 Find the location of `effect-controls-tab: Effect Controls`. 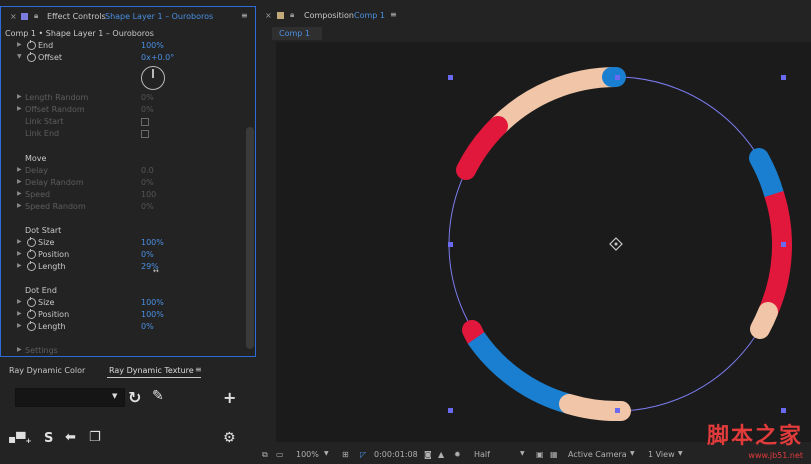

effect-controls-tab: Effect Controls is located at coordinates (76, 16).